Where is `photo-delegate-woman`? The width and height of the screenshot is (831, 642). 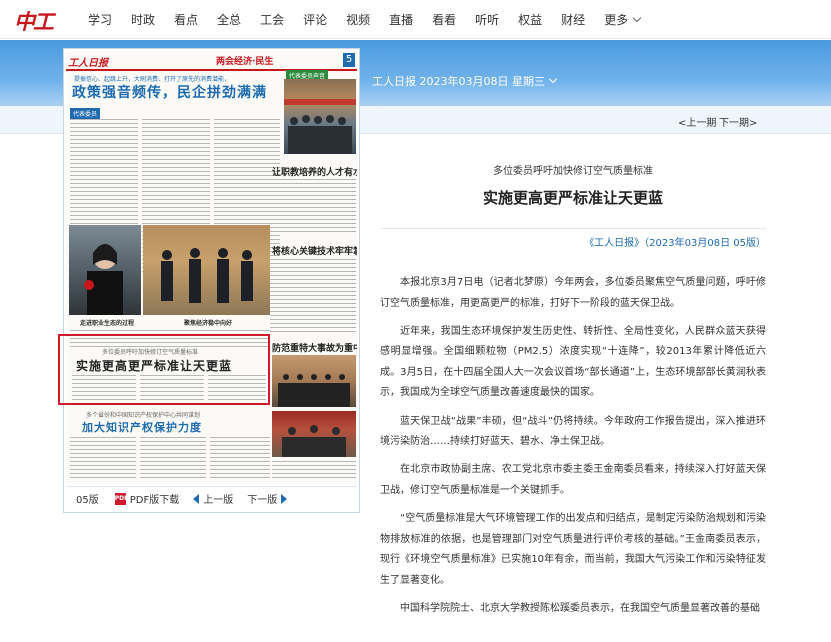 photo-delegate-woman is located at coordinates (105, 270).